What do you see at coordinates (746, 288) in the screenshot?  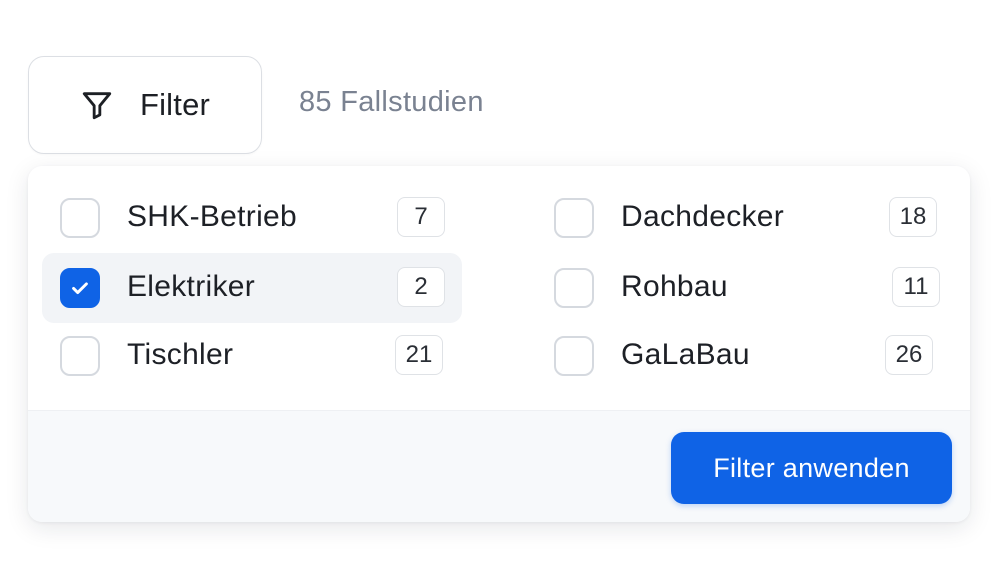 I see `filter-option-rohbau: Rohbau 11` at bounding box center [746, 288].